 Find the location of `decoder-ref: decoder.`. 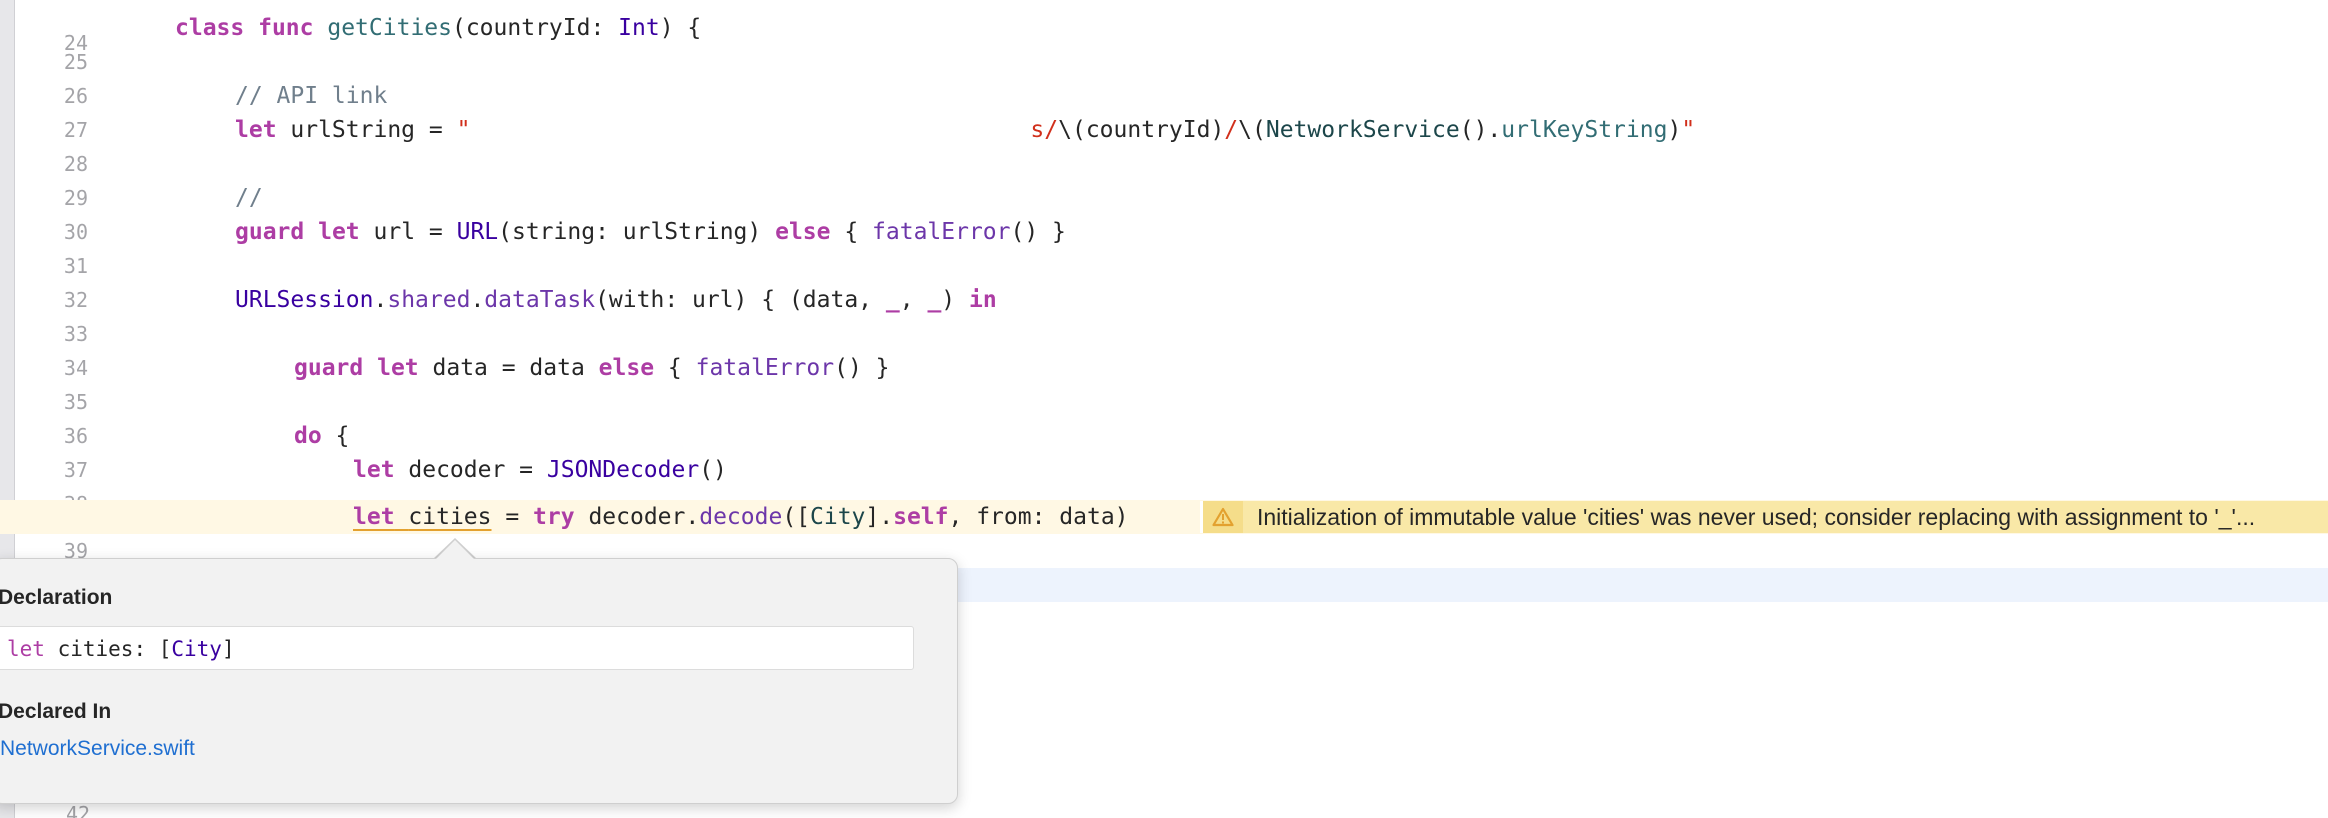

decoder-ref: decoder. is located at coordinates (637, 517).